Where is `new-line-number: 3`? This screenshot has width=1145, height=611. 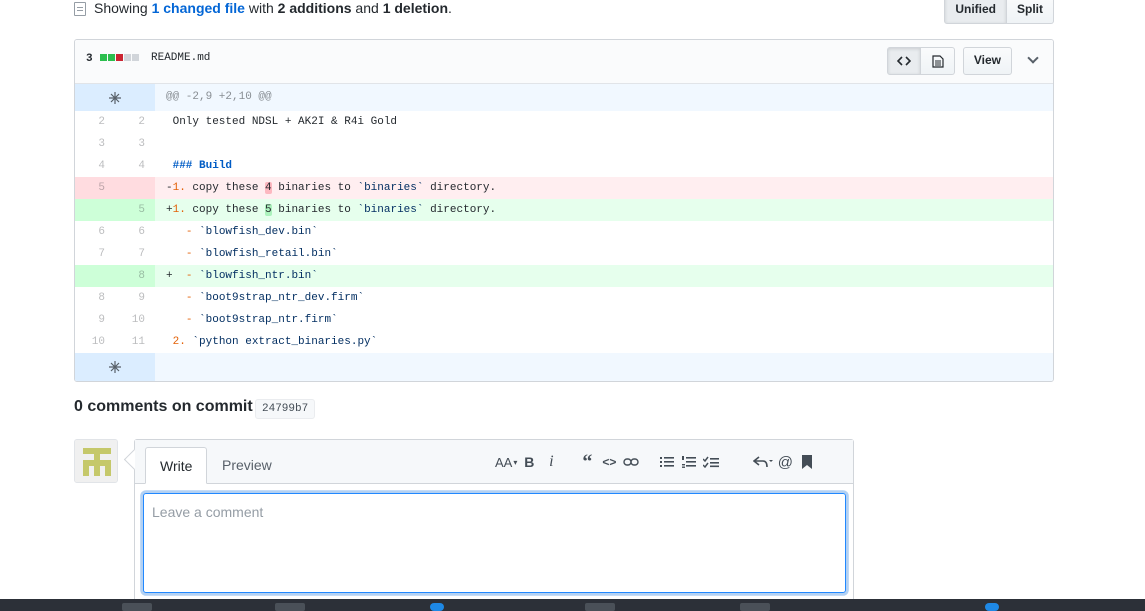 new-line-number: 3 is located at coordinates (135, 144).